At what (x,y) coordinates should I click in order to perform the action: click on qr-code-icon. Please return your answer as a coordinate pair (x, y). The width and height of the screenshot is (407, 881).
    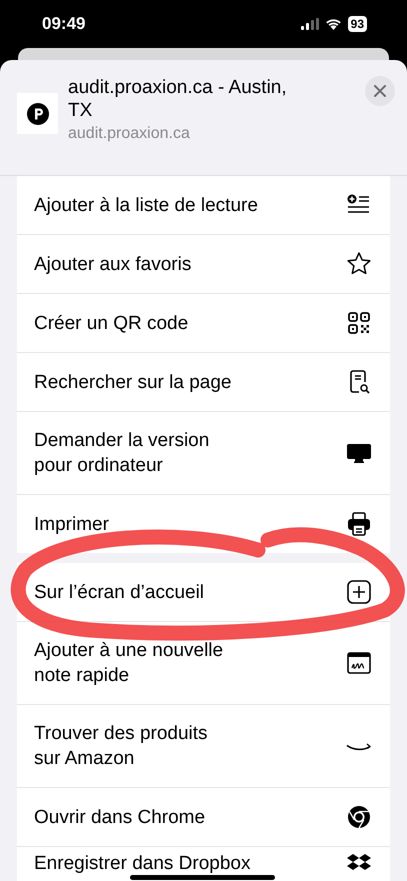
    Looking at the image, I should click on (359, 323).